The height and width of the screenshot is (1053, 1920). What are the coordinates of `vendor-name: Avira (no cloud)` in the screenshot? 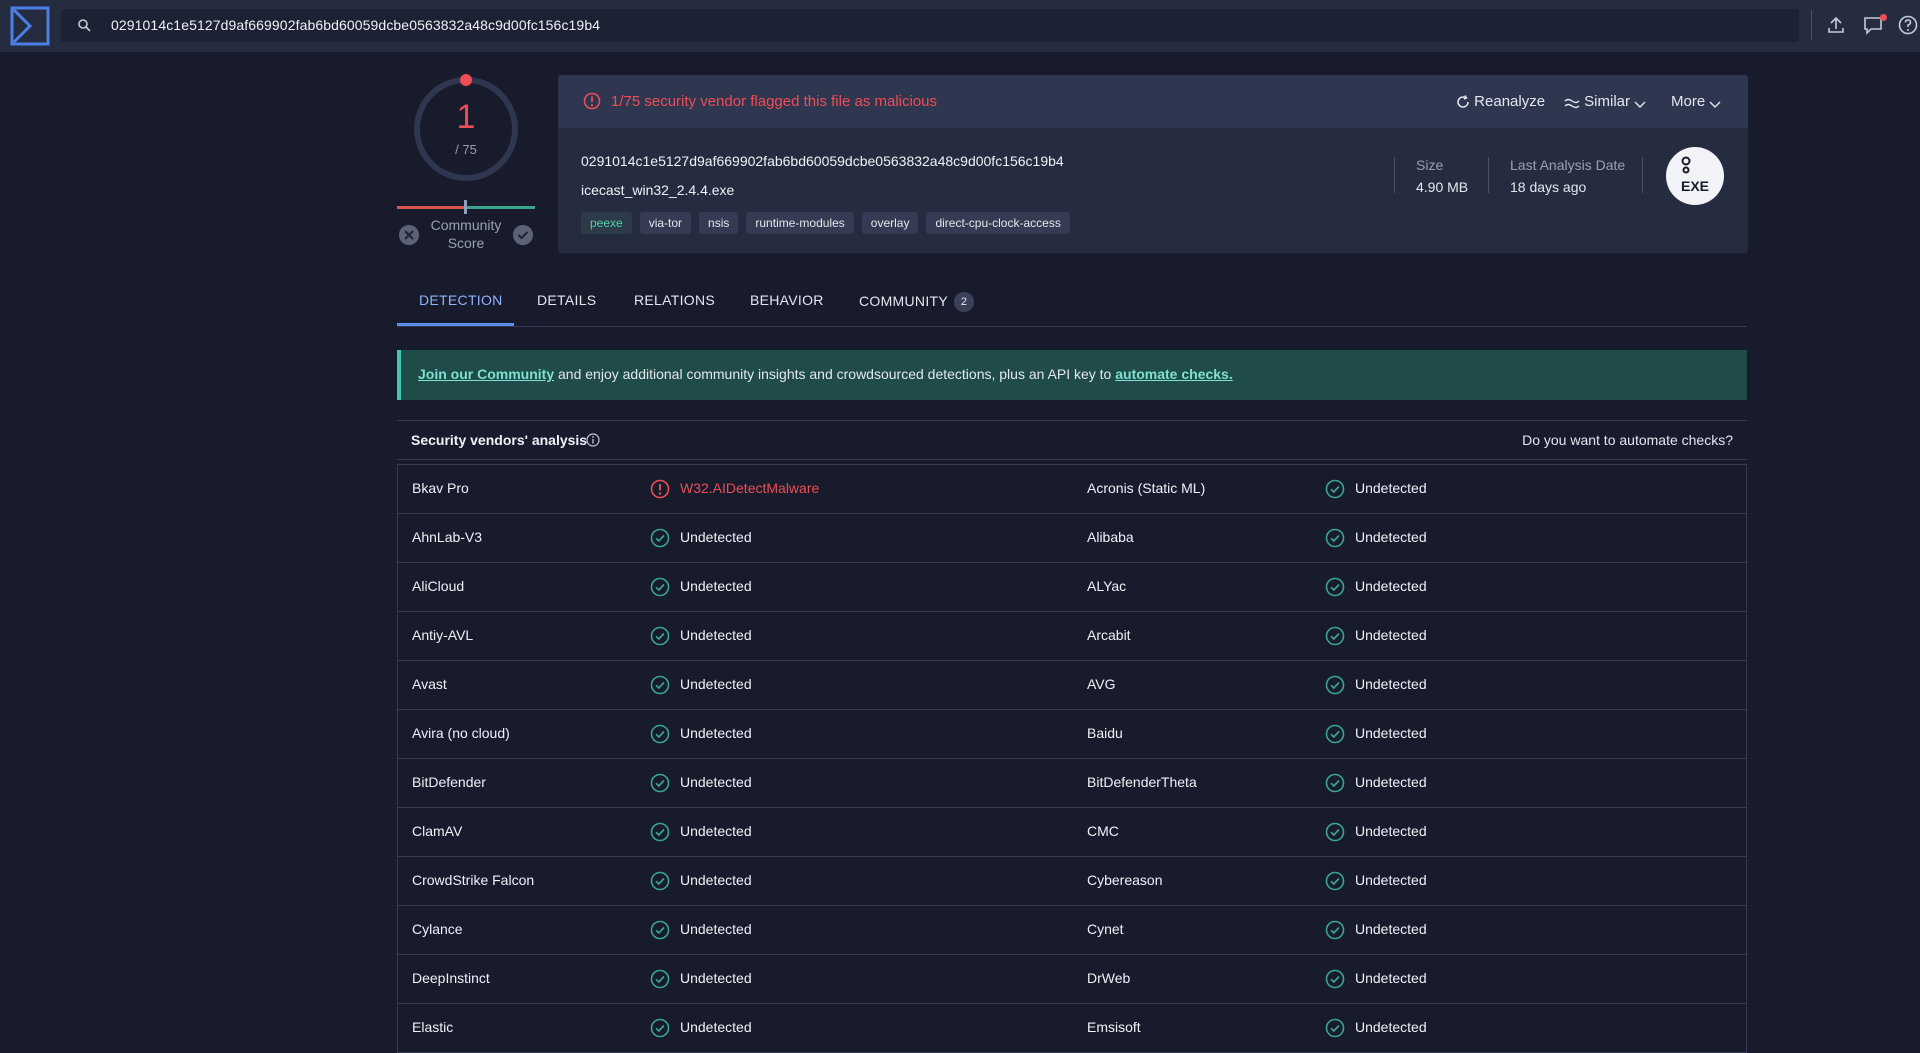 It's located at (461, 733).